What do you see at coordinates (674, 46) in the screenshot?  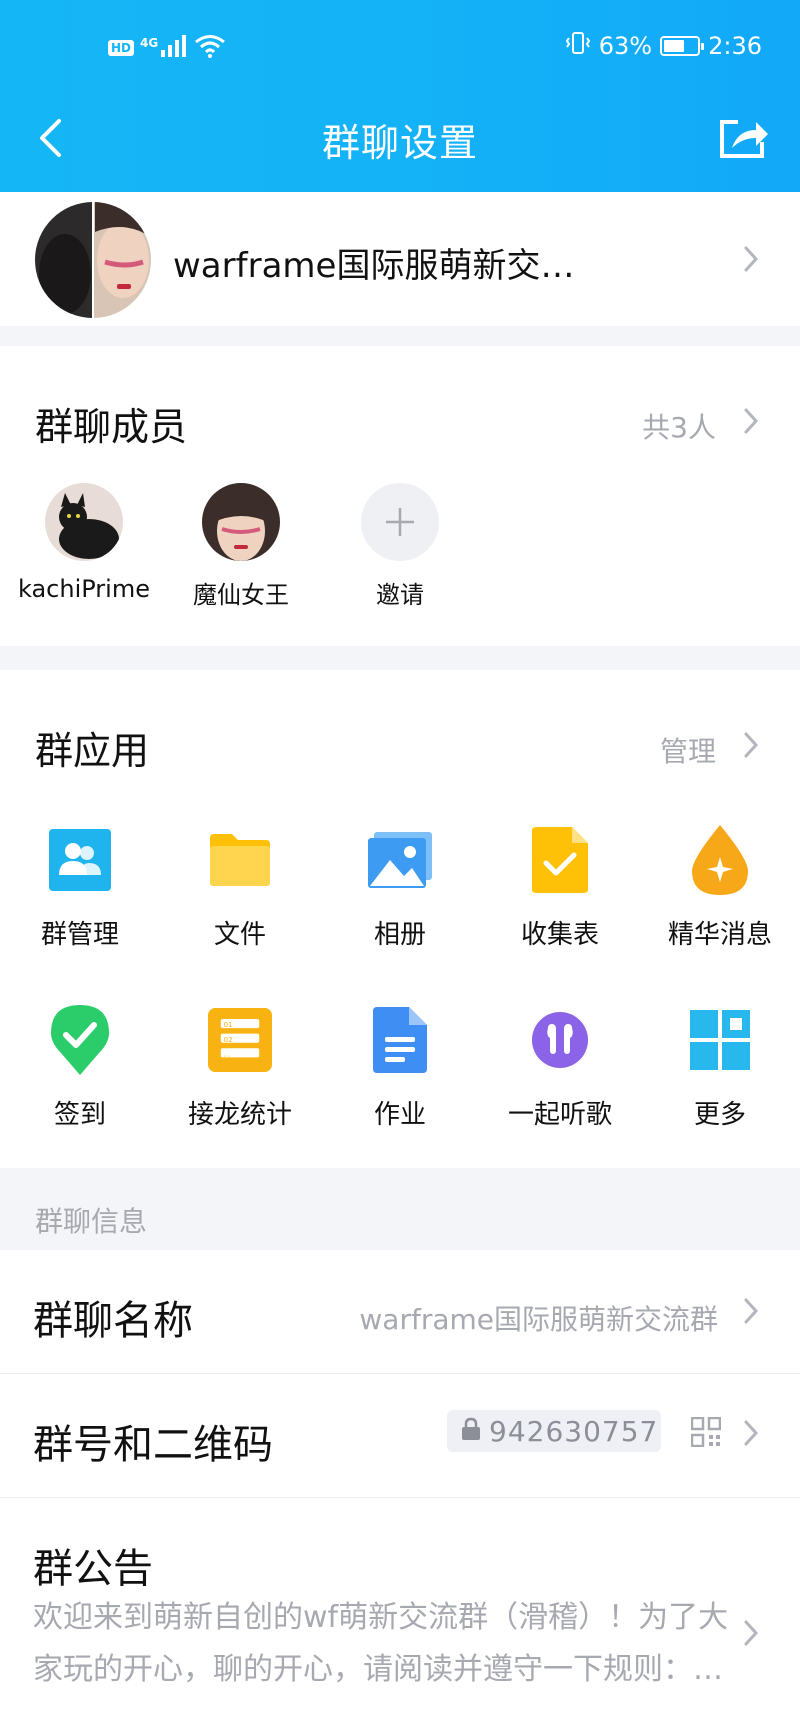 I see `battery-level` at bounding box center [674, 46].